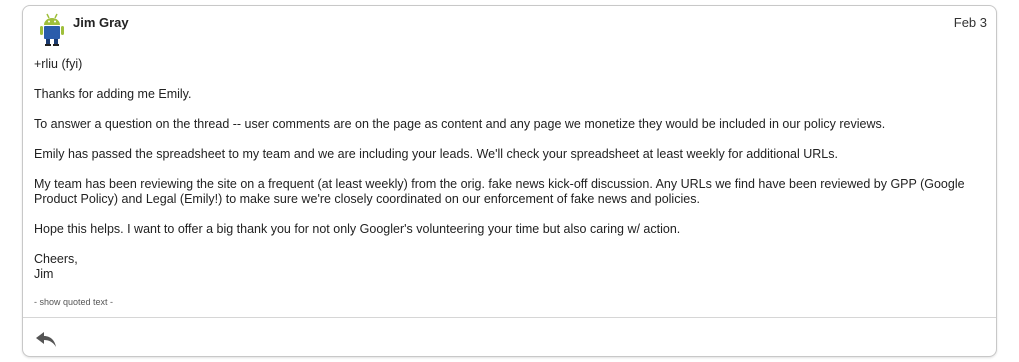  I want to click on avatar, so click(52, 30).